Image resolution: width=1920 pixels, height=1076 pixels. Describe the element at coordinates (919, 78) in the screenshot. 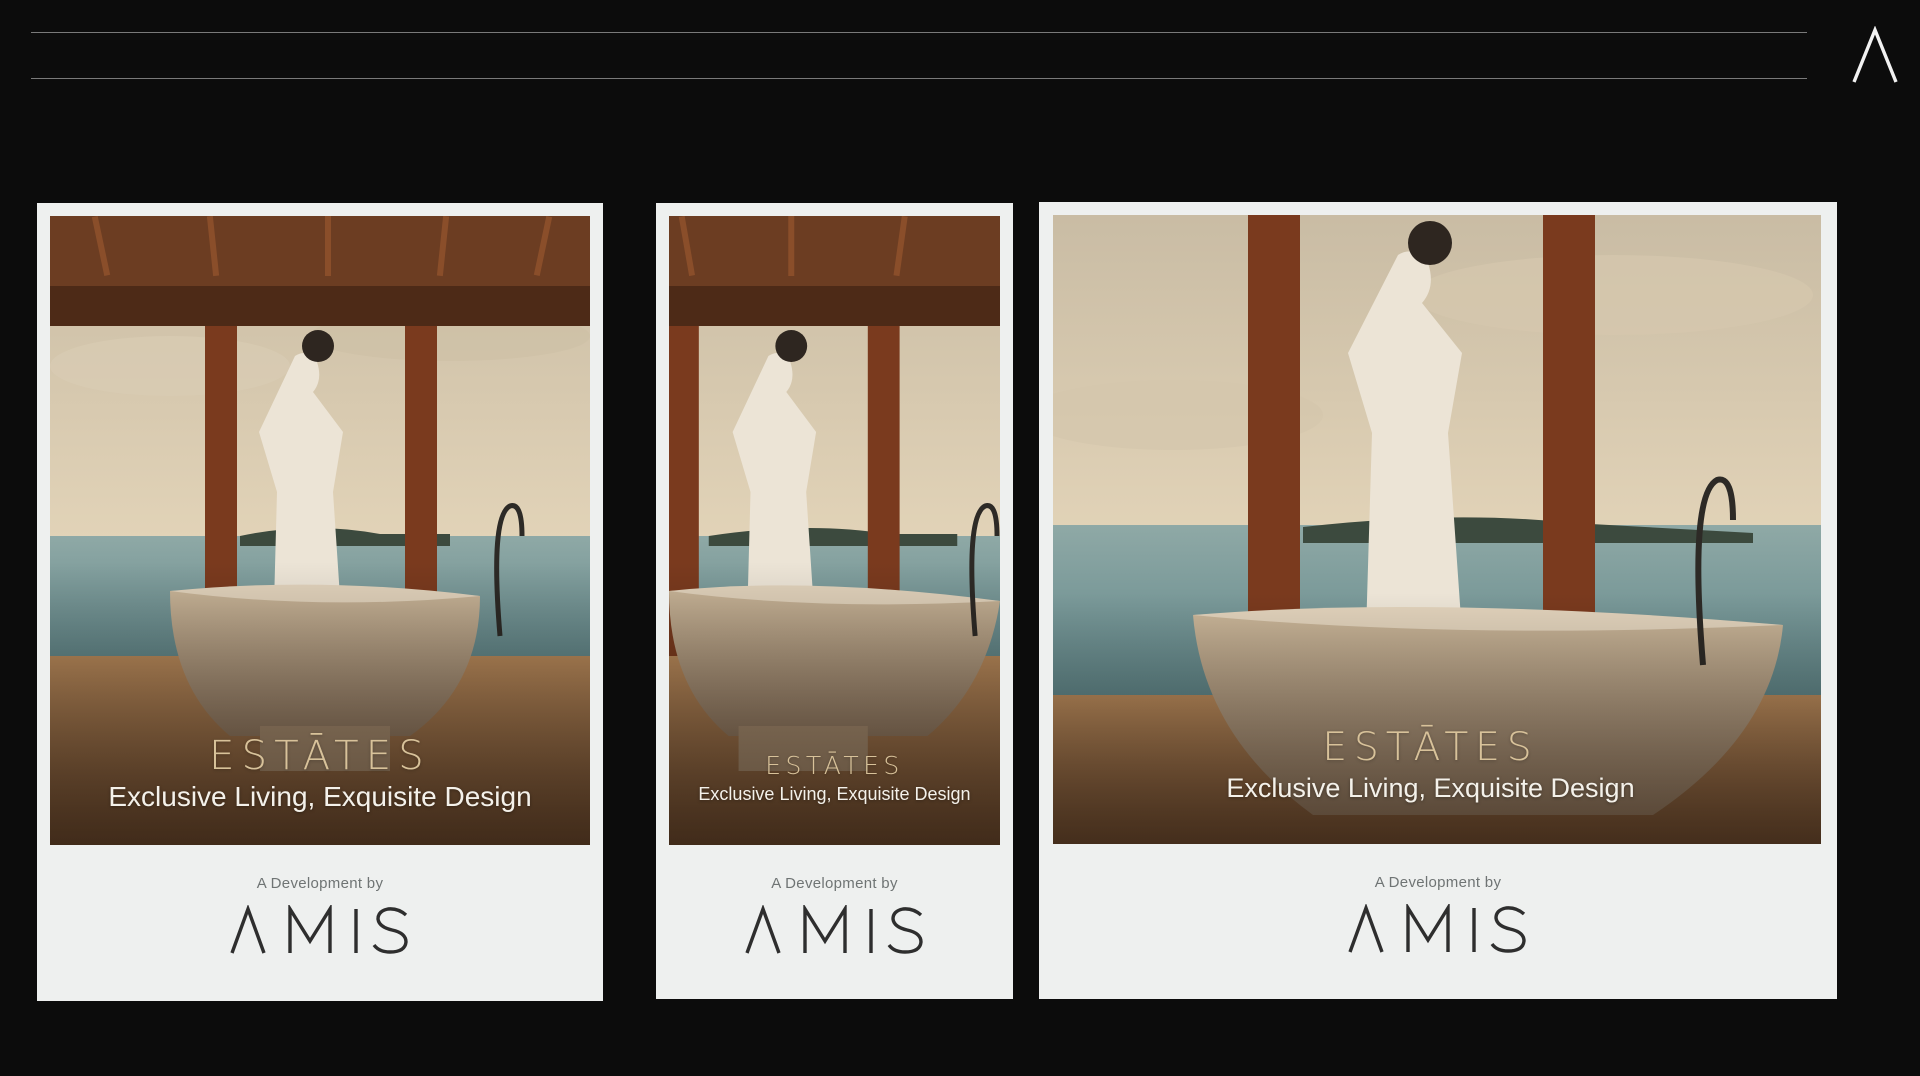

I see `header-rule-bottom` at that location.